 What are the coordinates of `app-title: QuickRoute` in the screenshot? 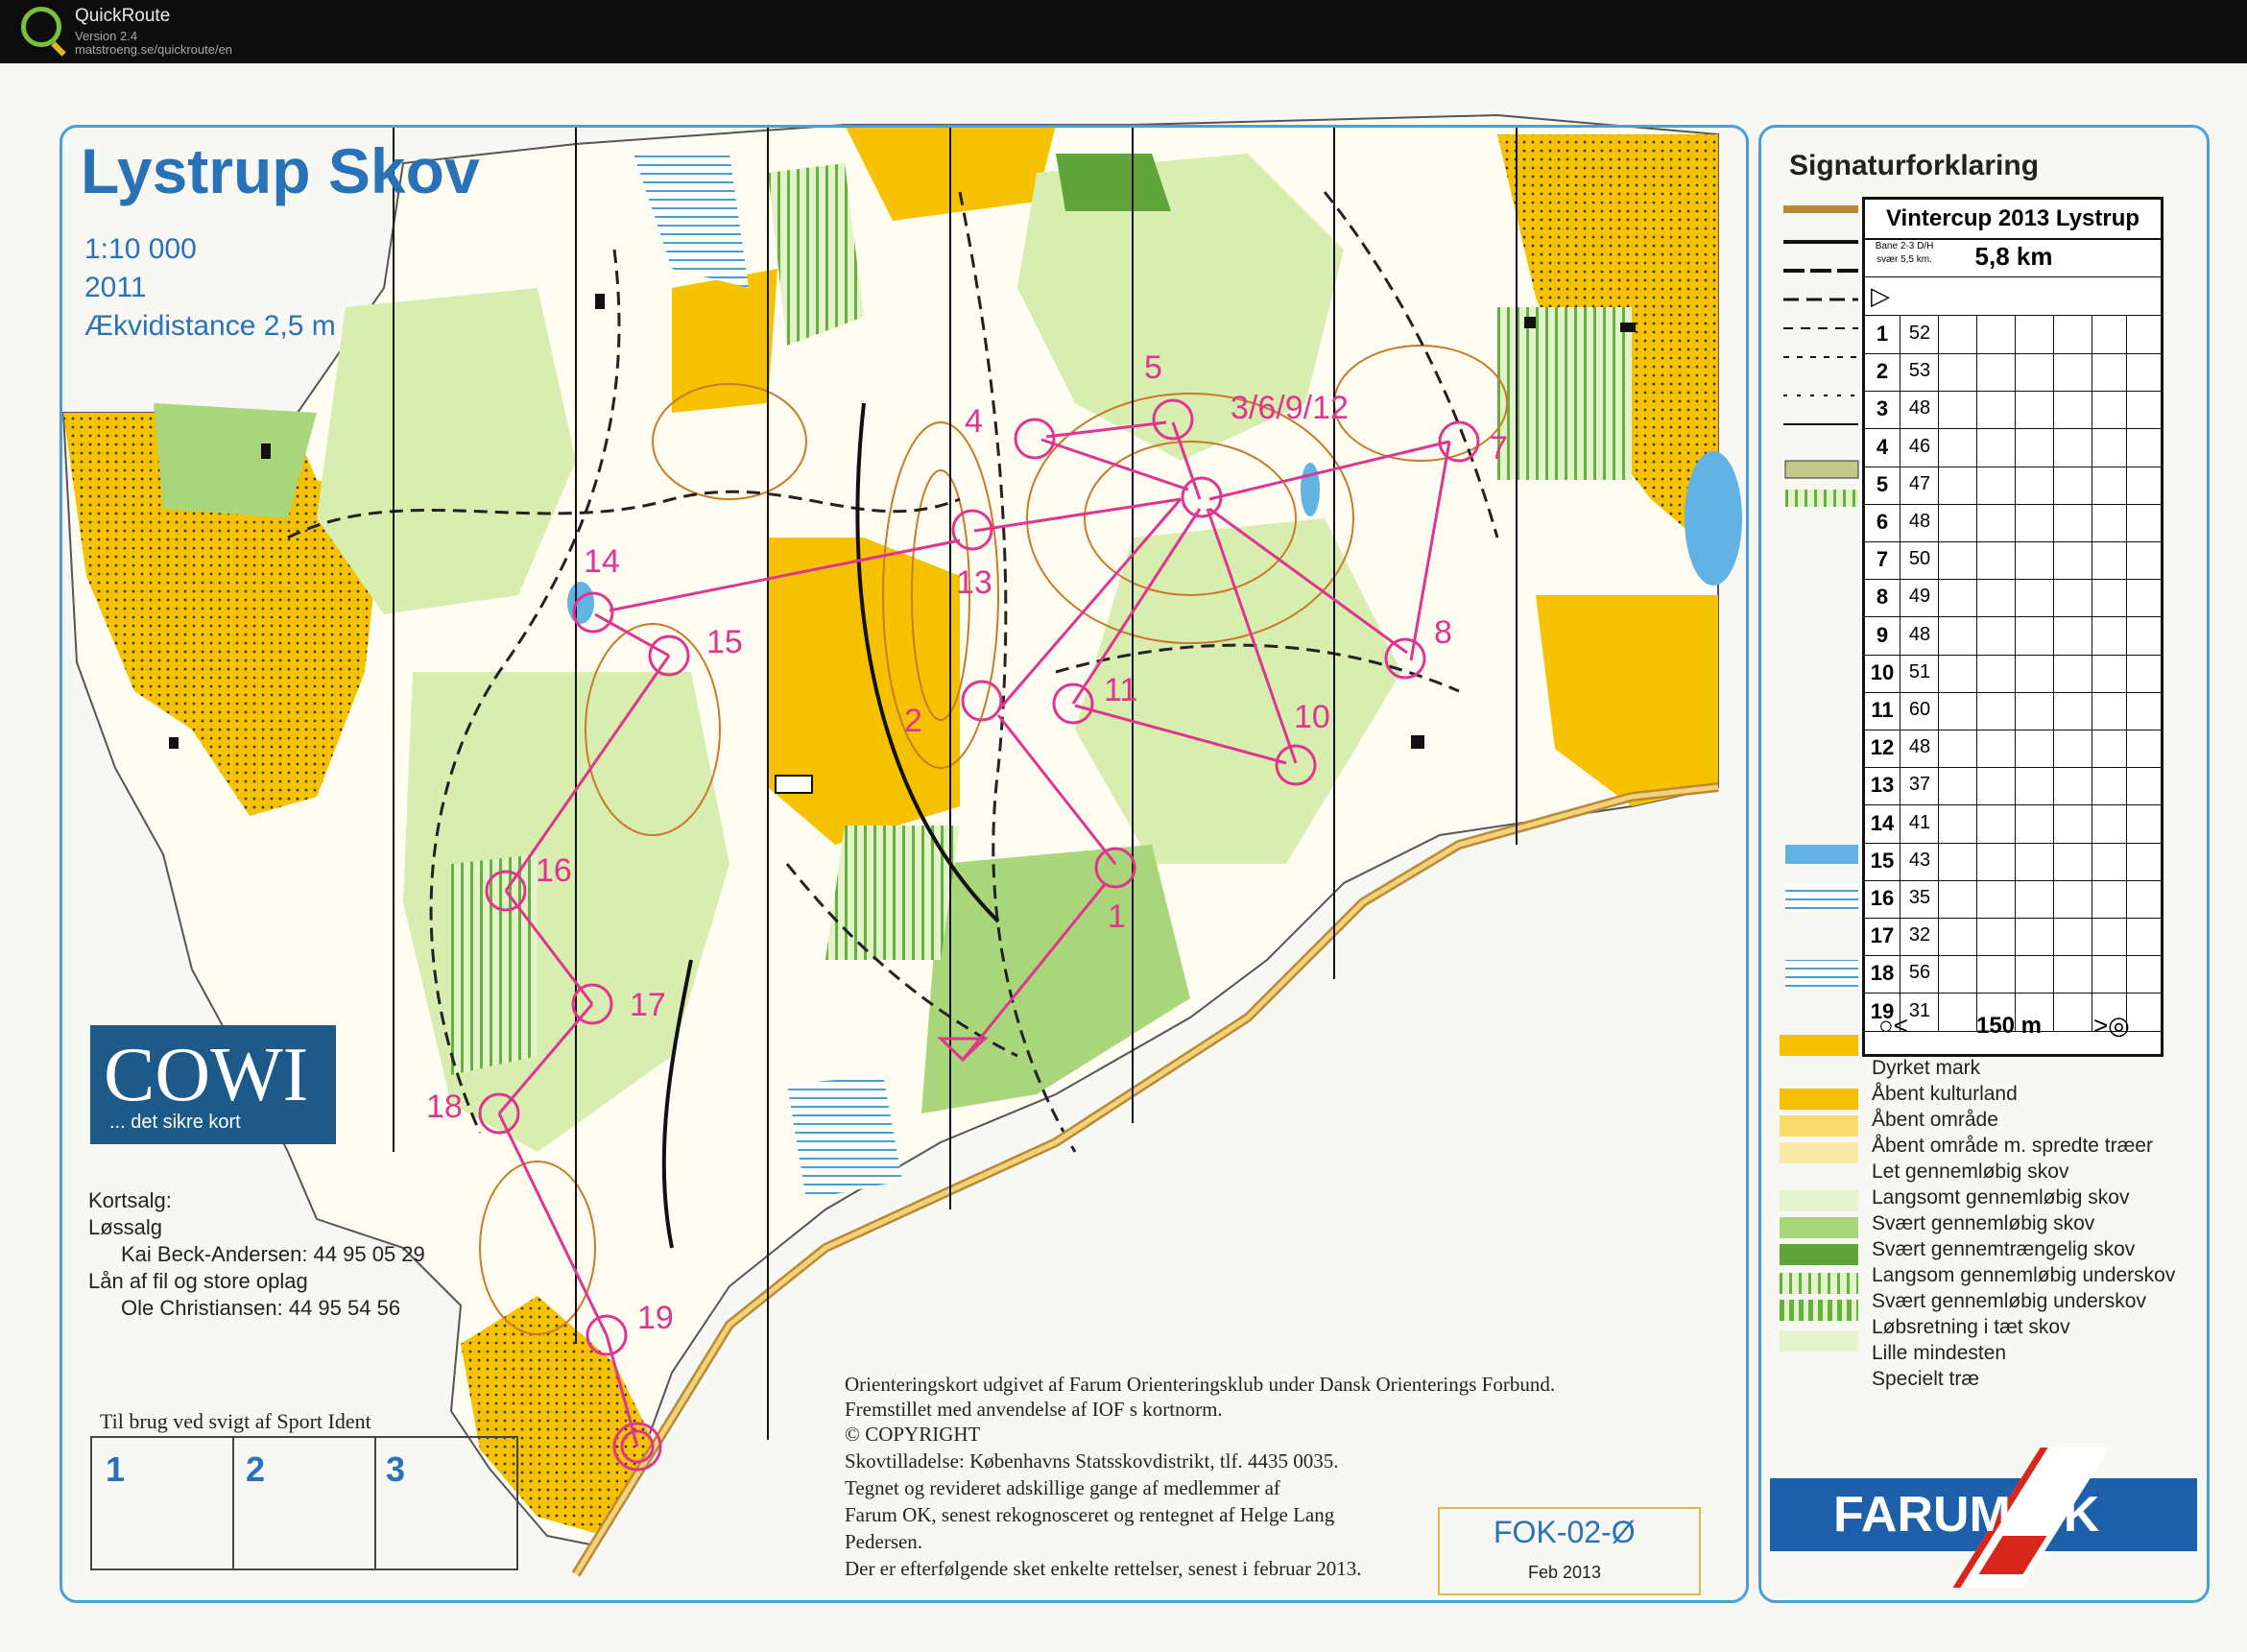 It's located at (123, 16).